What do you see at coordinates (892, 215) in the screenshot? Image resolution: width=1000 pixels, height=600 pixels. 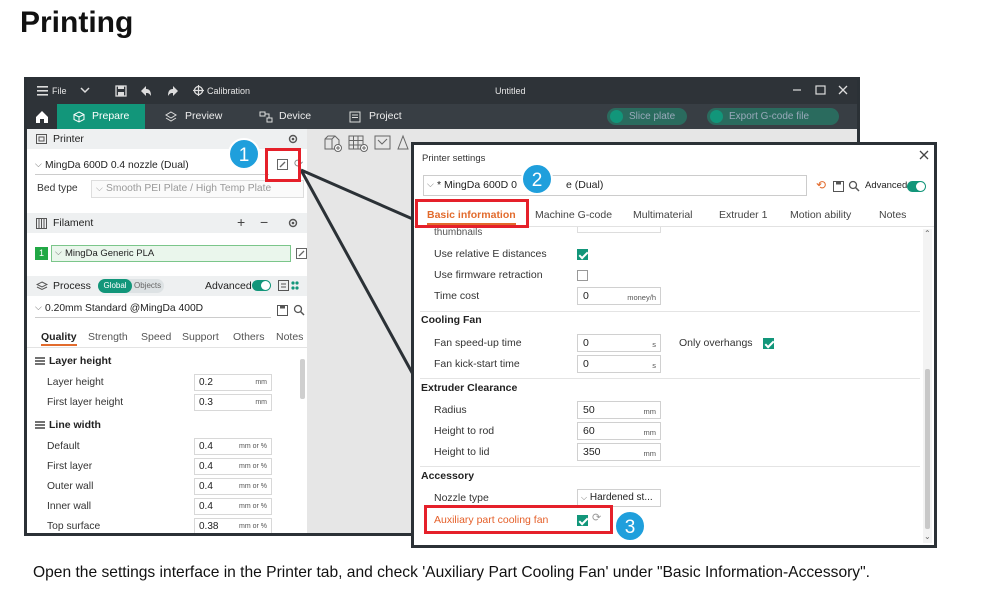 I see `tab-notes: Notes` at bounding box center [892, 215].